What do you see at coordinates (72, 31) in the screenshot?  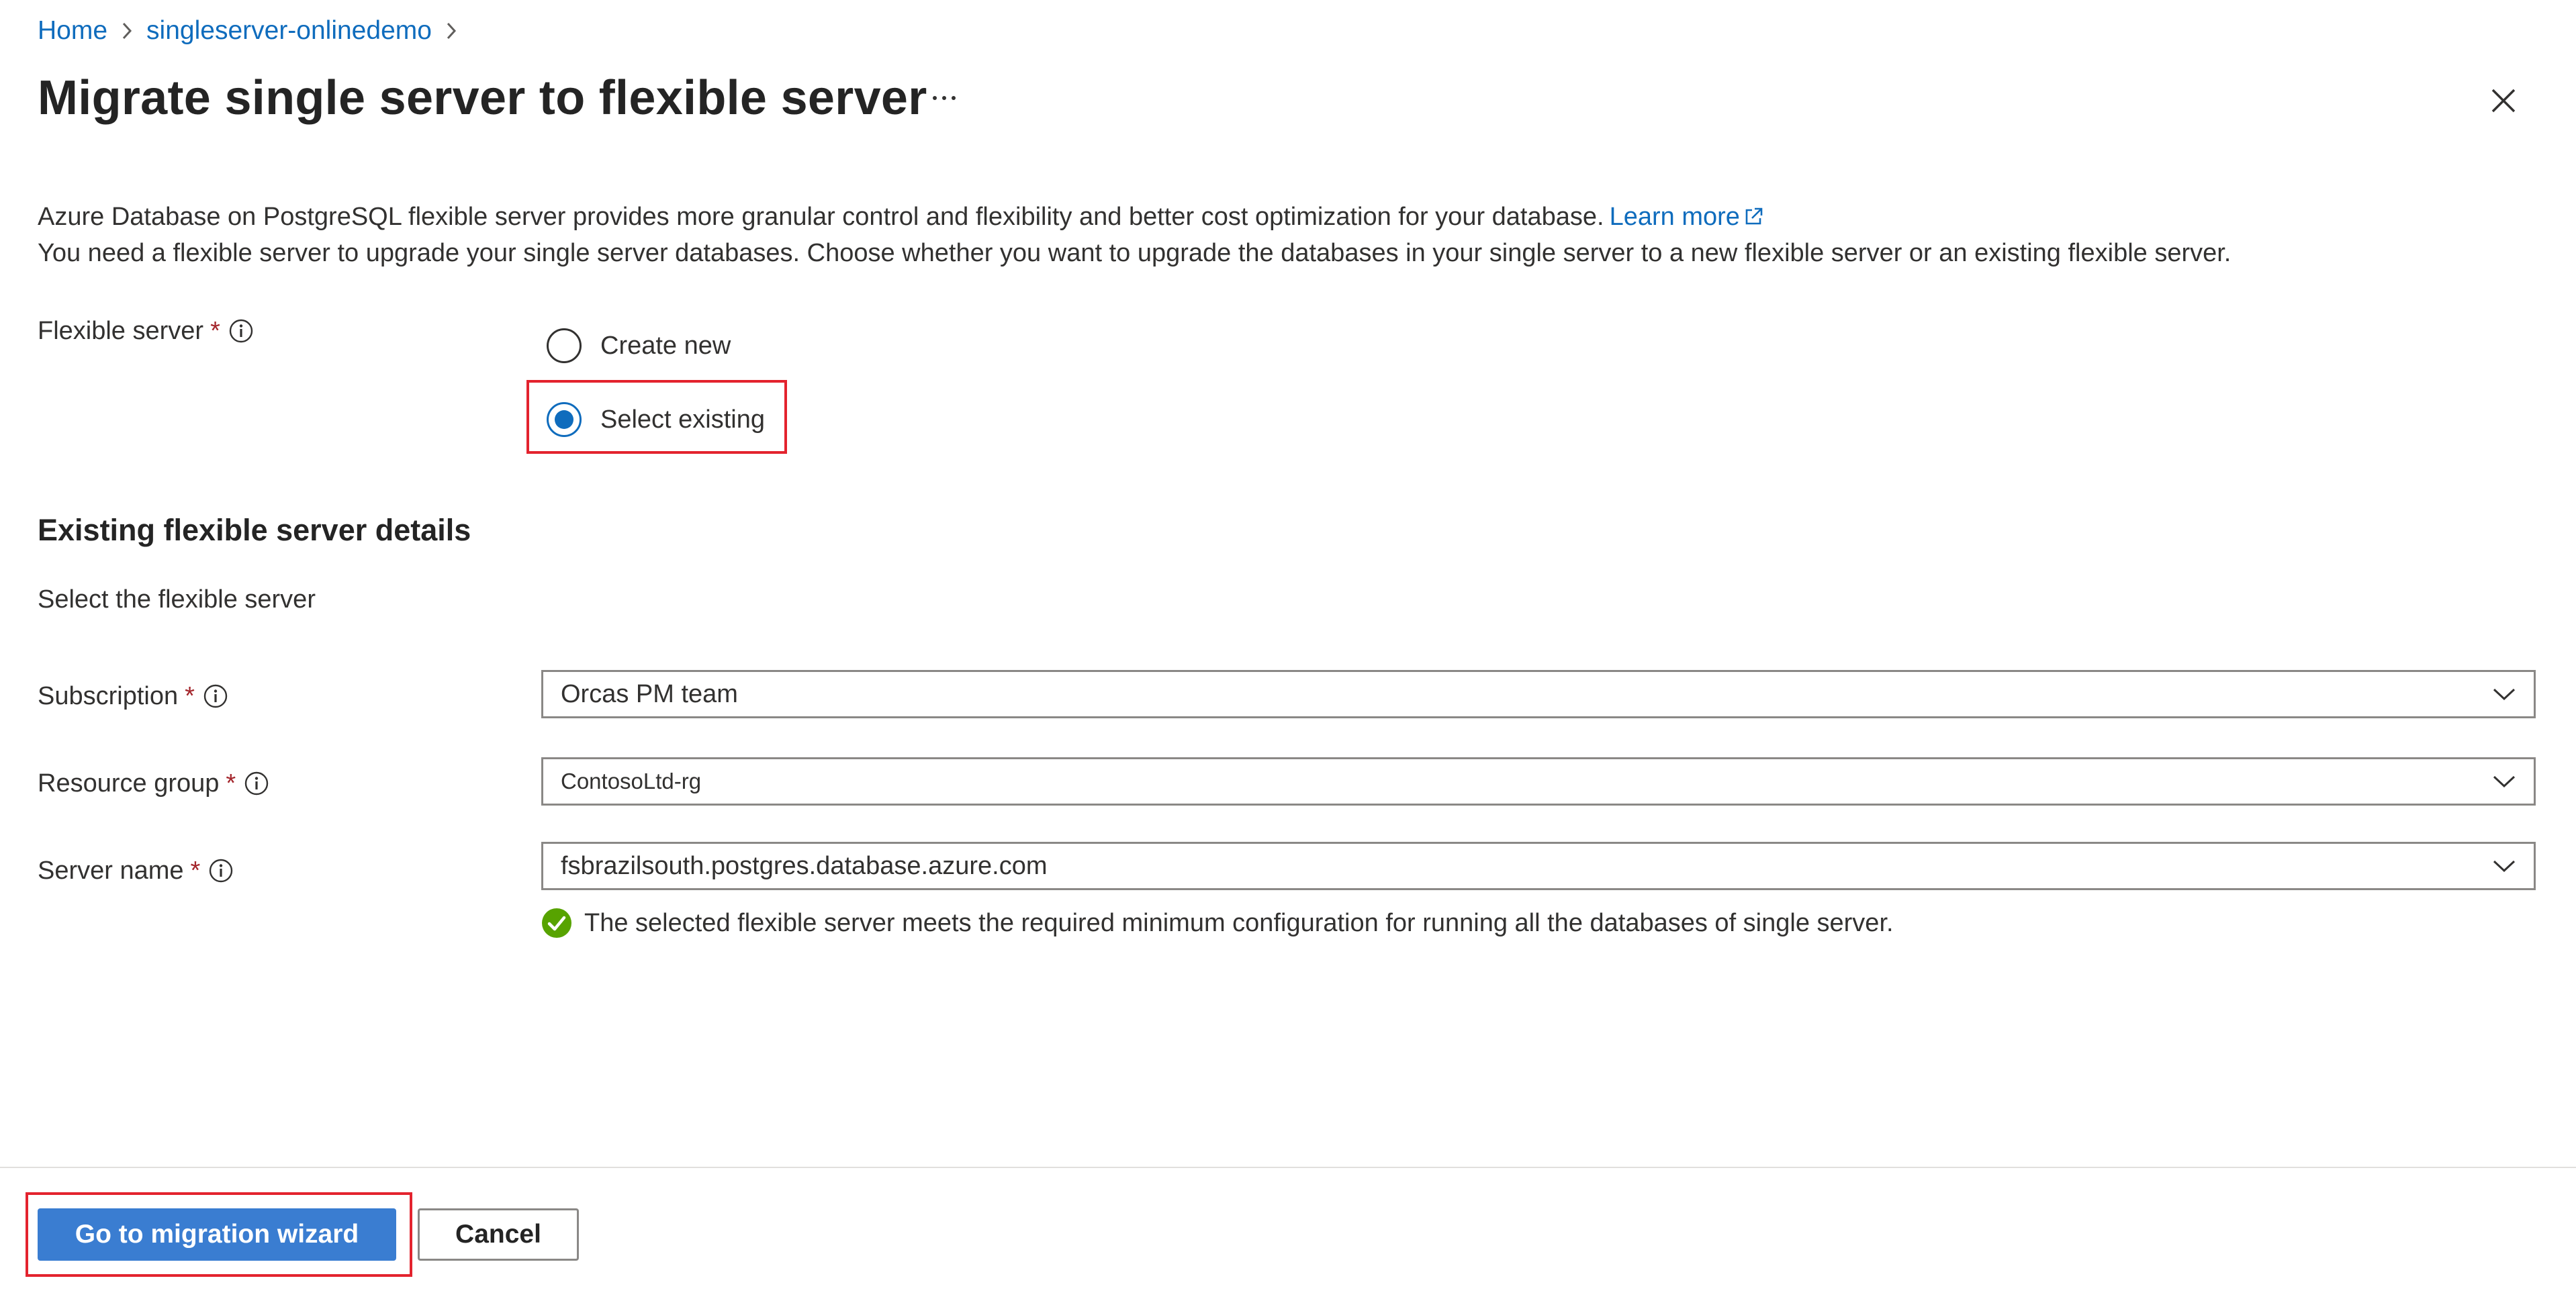 I see `breadcrumb-home-link: Home` at bounding box center [72, 31].